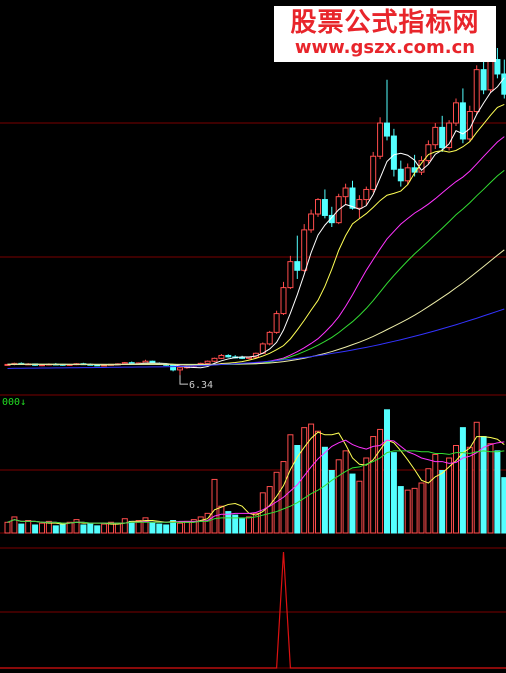 The width and height of the screenshot is (506, 673). What do you see at coordinates (385, 47) in the screenshot?
I see `watermark-url: www.gszx.com.cn` at bounding box center [385, 47].